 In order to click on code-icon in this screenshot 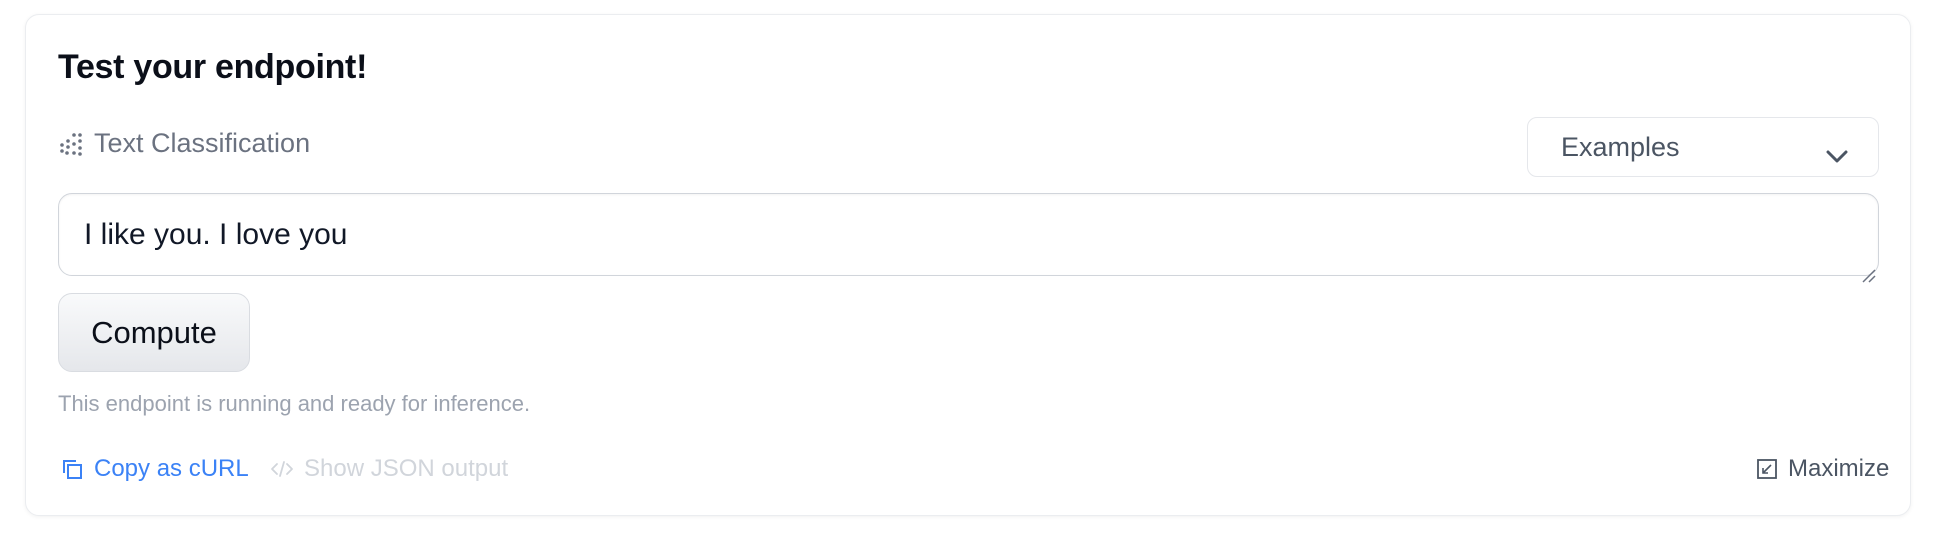, I will do `click(282, 469)`.